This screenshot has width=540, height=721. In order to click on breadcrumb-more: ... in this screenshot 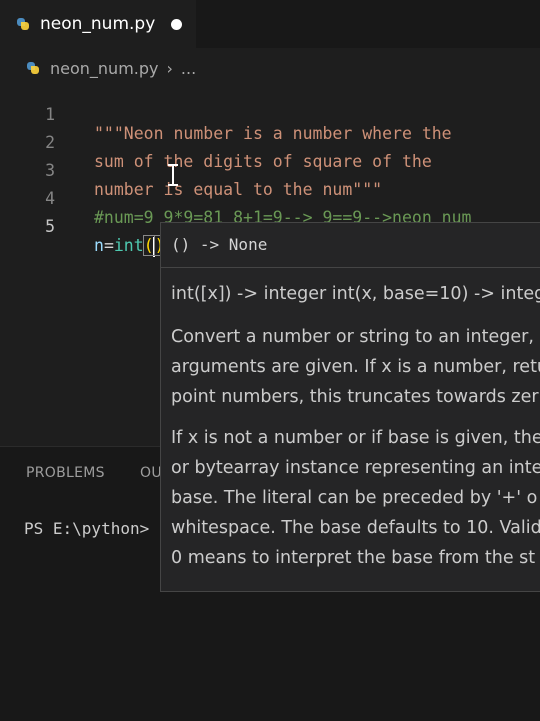, I will do `click(188, 68)`.